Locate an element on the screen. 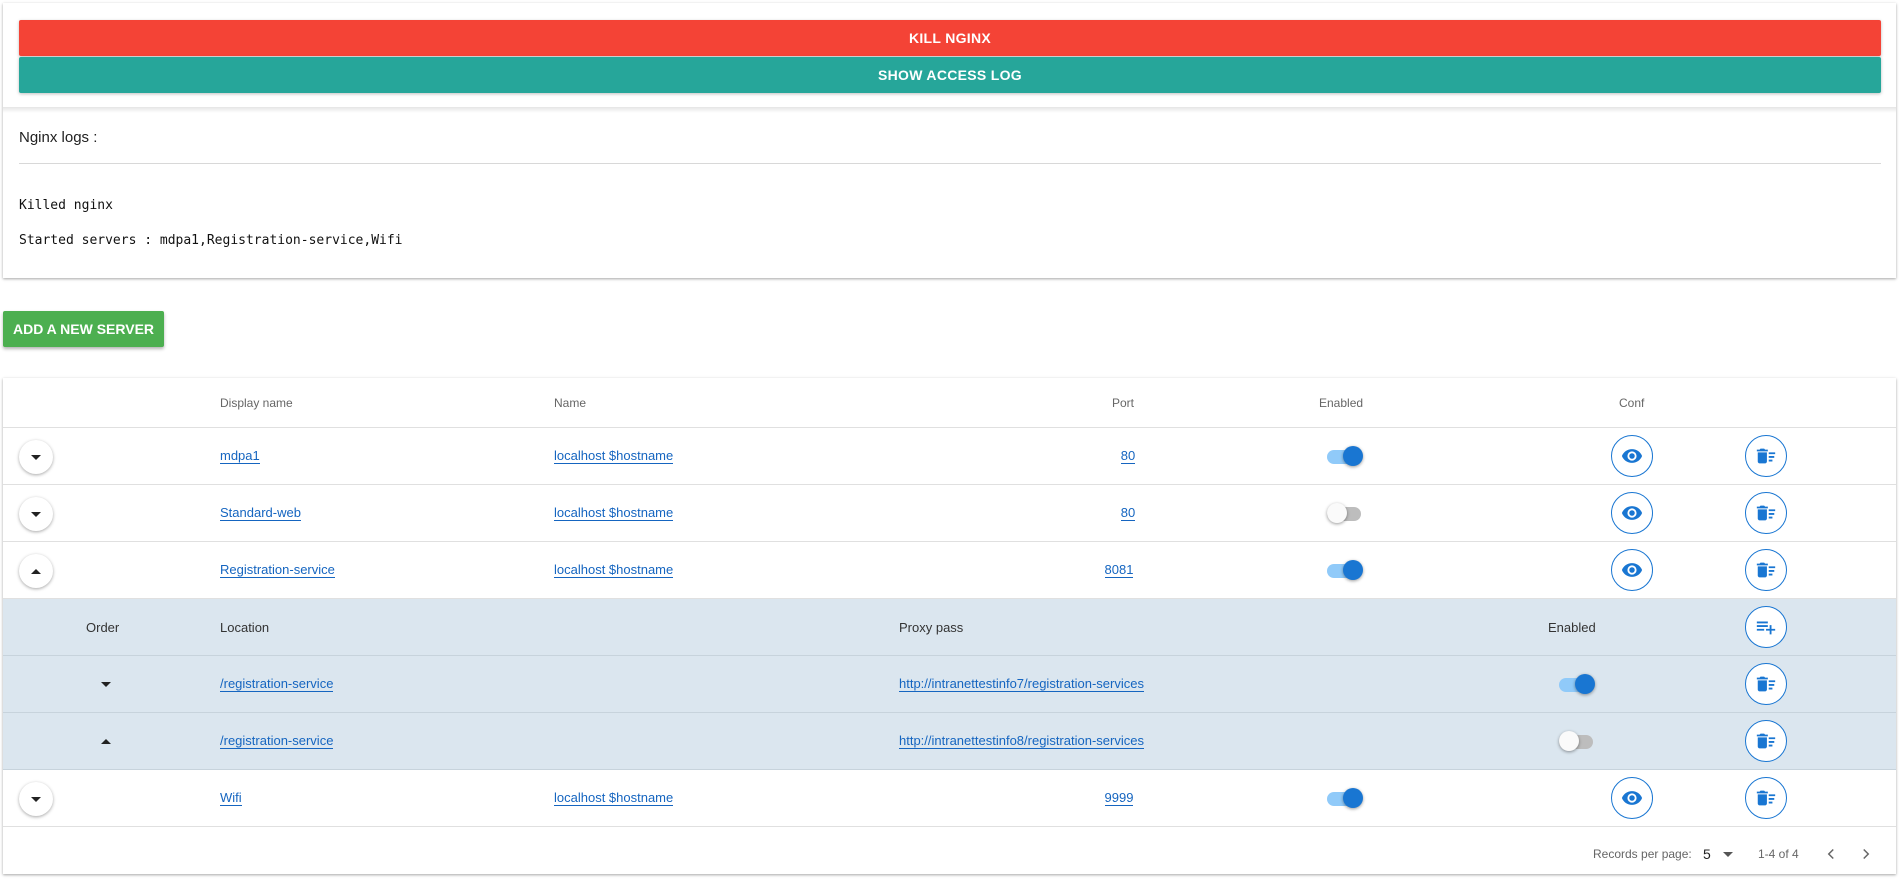 This screenshot has height=896, width=1899. collapse-row-button is located at coordinates (36, 571).